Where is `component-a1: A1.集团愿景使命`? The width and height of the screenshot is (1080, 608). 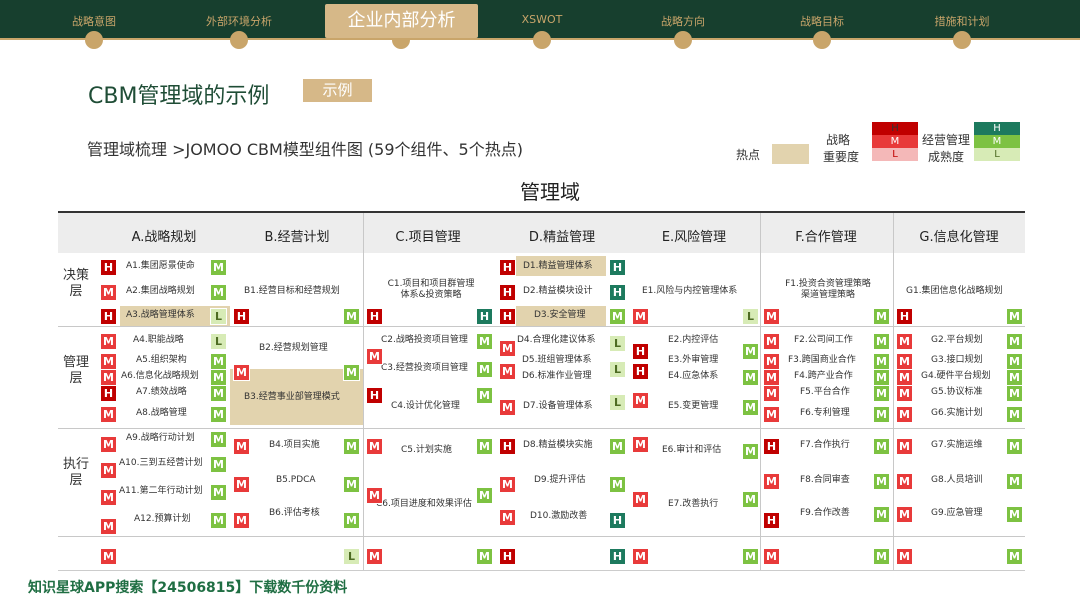 component-a1: A1.集团愿景使命 is located at coordinates (160, 266).